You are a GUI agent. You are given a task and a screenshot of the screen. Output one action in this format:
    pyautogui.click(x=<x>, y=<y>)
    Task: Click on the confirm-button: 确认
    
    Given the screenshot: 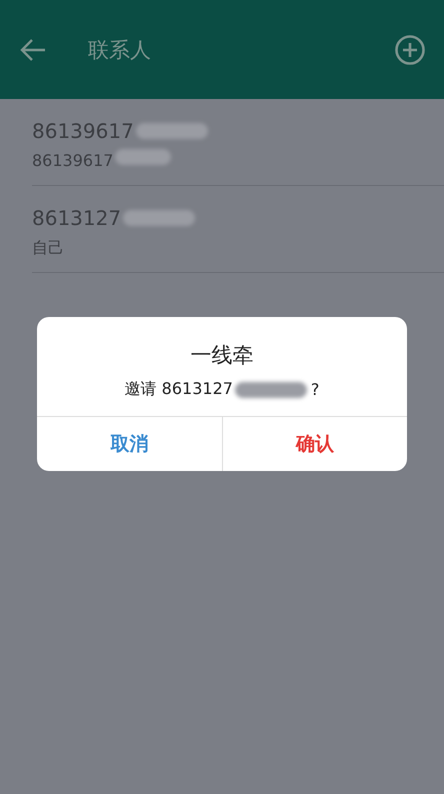 What is the action you would take?
    pyautogui.click(x=314, y=444)
    